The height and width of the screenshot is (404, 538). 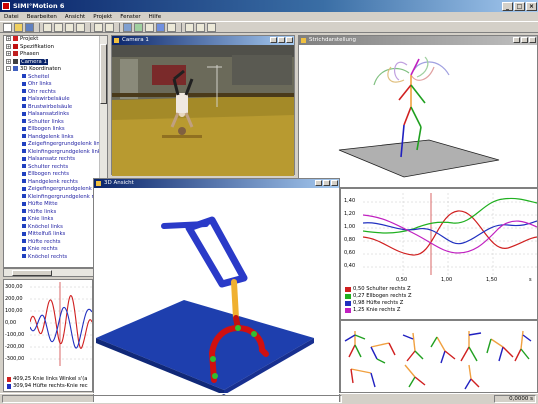 What do you see at coordinates (15, 347) in the screenshot?
I see `y-tick: -200,00` at bounding box center [15, 347].